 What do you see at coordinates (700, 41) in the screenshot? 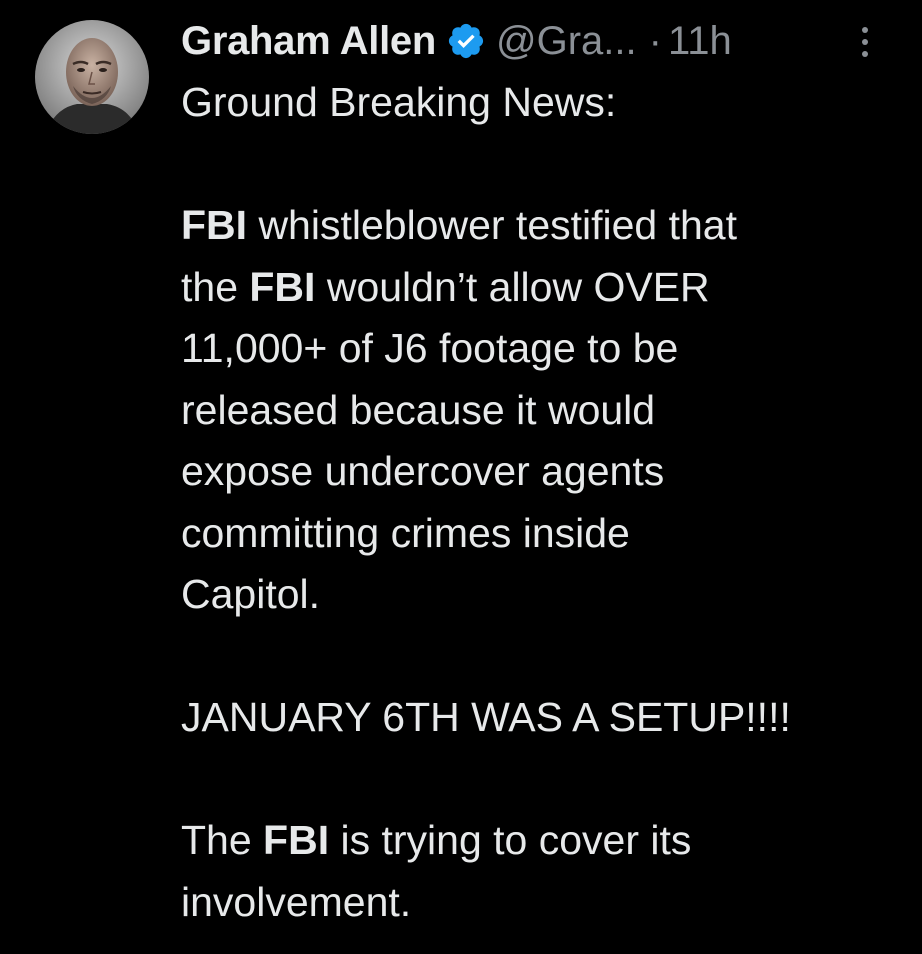
I see `post-timestamp: 11h` at bounding box center [700, 41].